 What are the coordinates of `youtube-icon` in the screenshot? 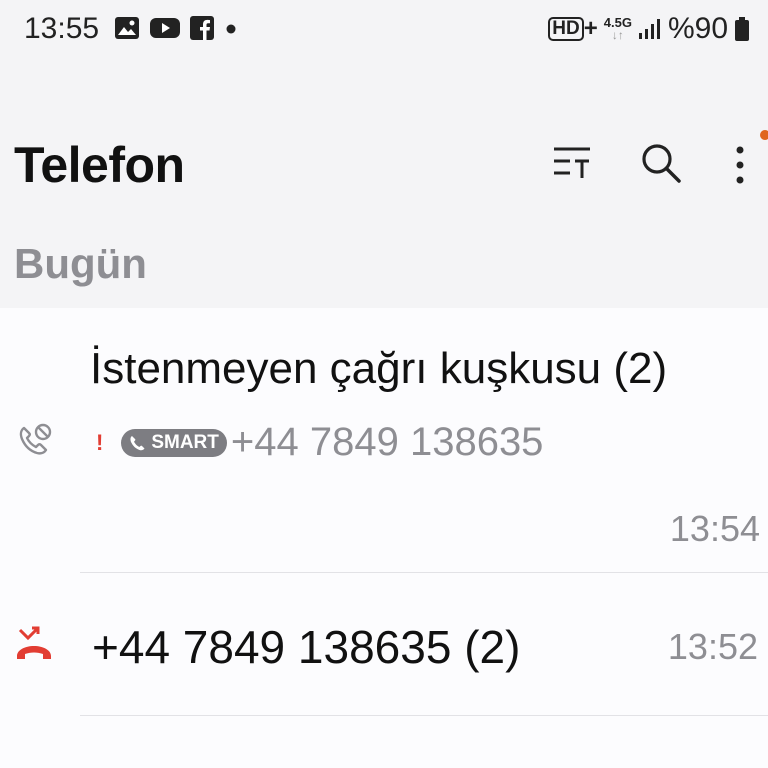 It's located at (165, 28).